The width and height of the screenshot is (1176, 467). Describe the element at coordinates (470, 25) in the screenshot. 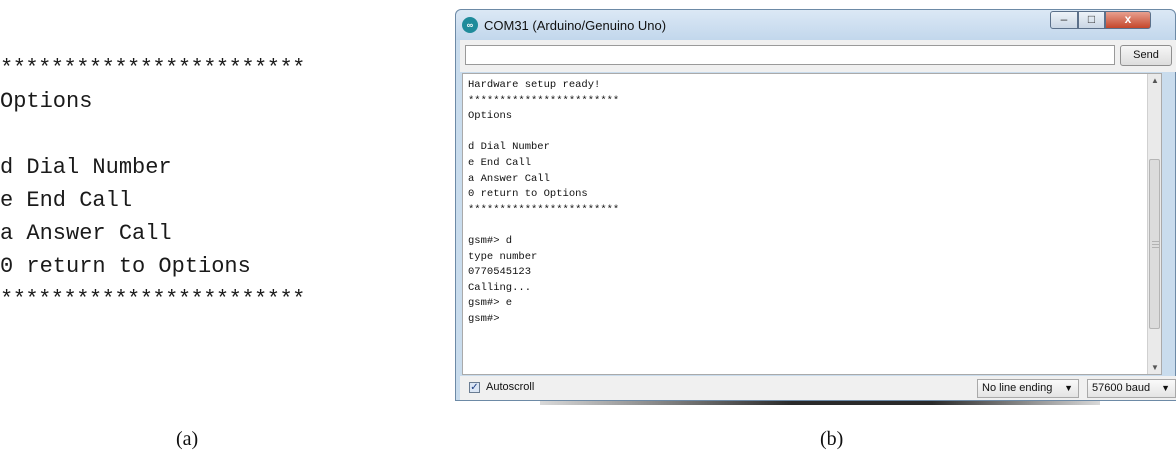

I see `arduino-icon: ∞` at that location.